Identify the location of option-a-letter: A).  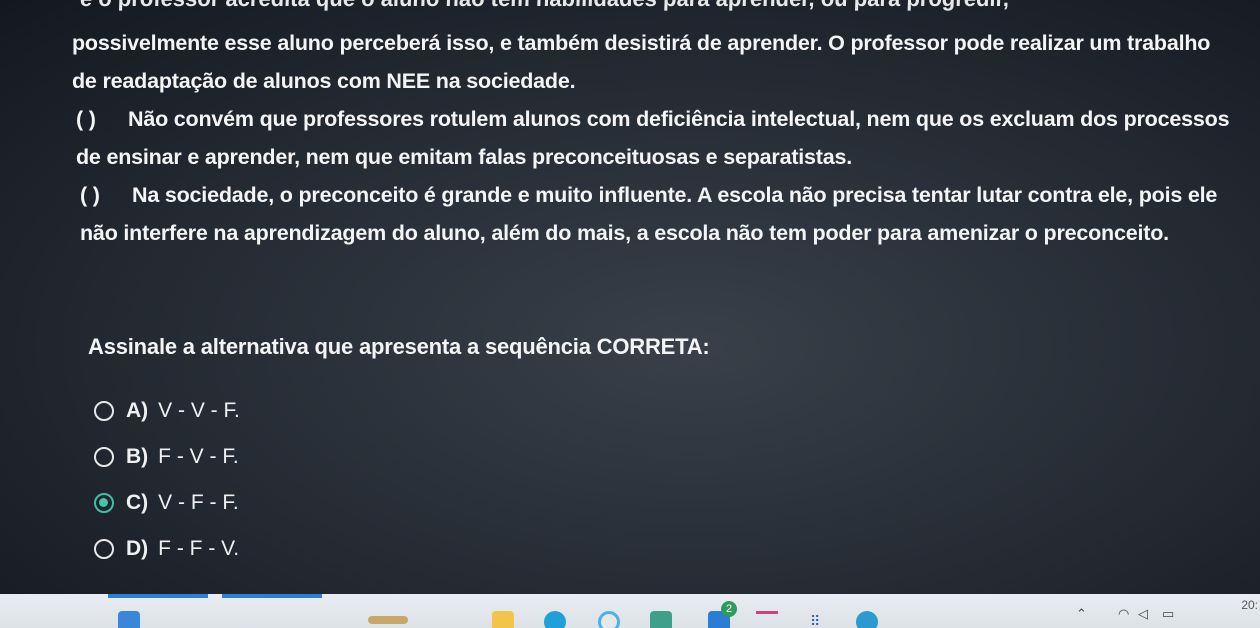
(137, 410).